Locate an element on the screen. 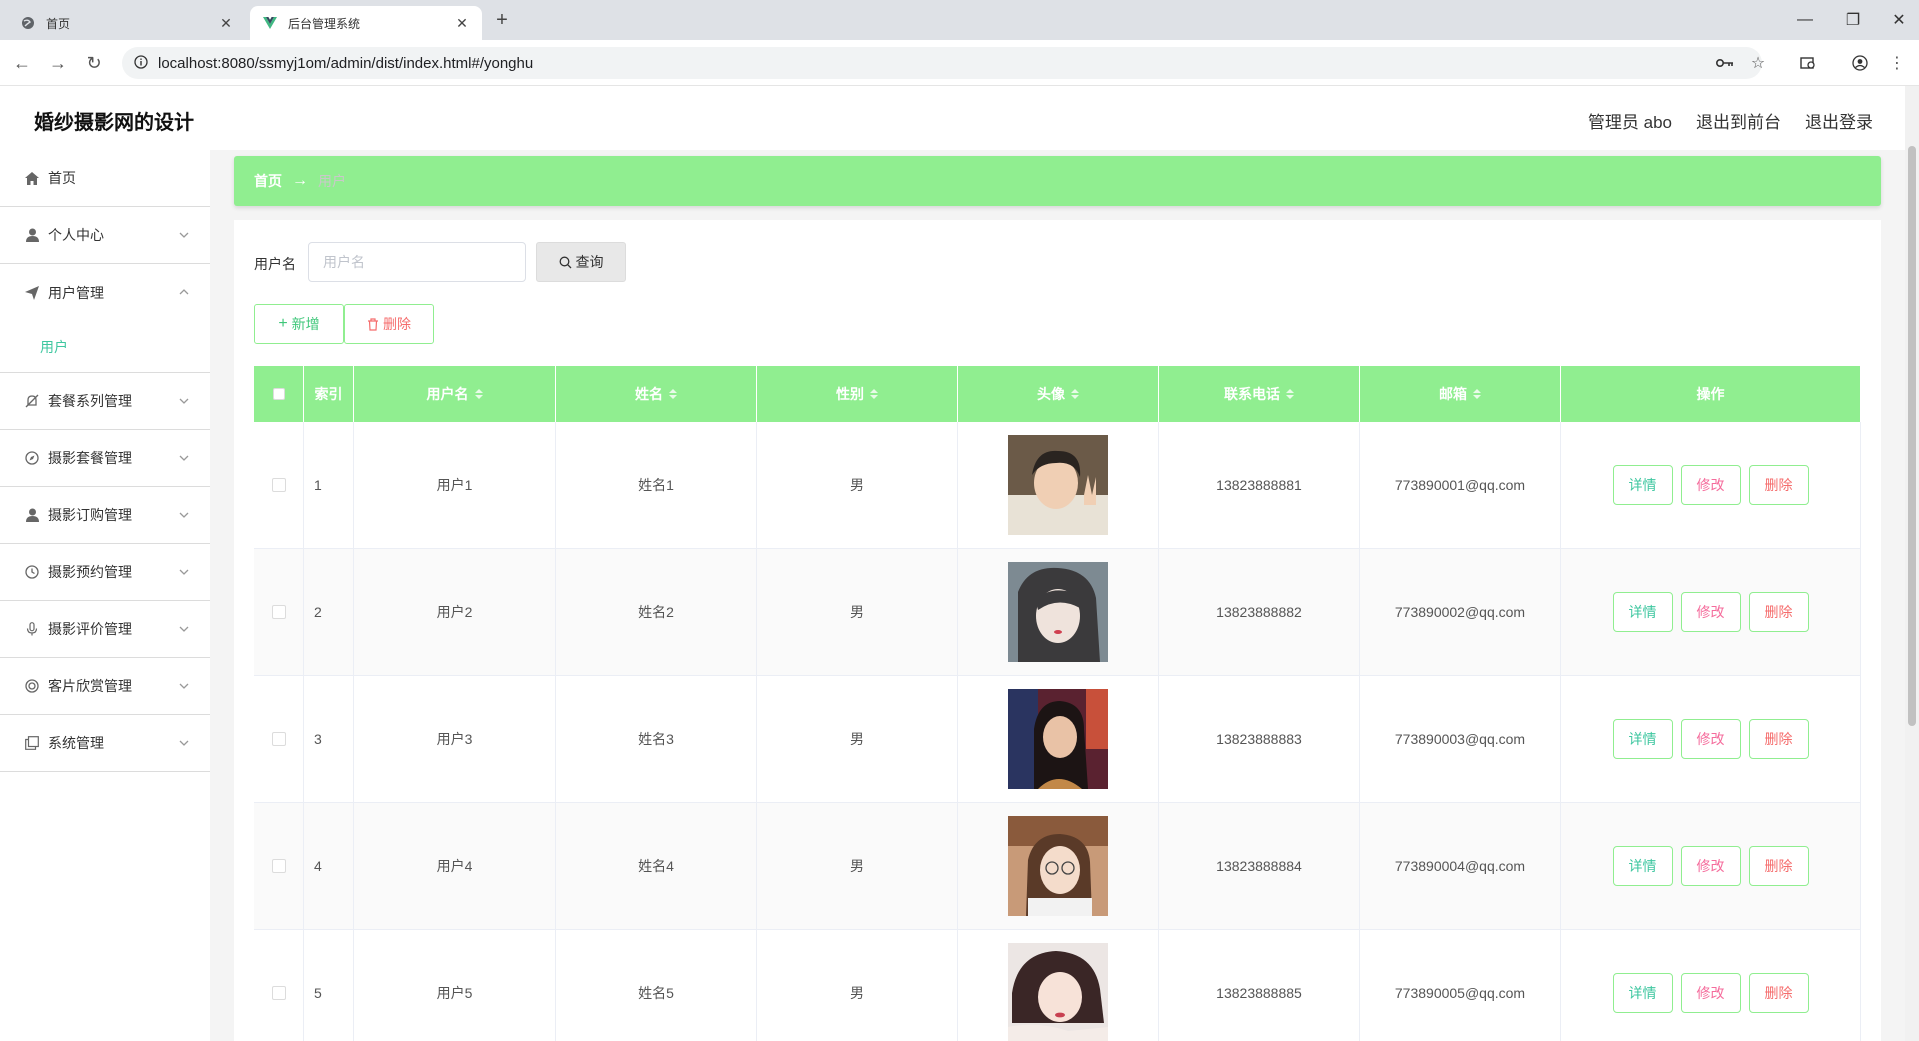  chevron-up-icon is located at coordinates (184, 292).